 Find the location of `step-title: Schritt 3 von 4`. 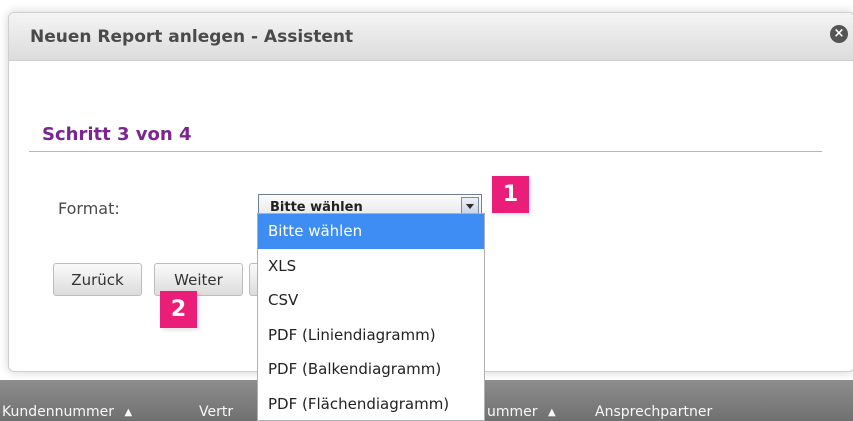

step-title: Schritt 3 von 4 is located at coordinates (117, 134).